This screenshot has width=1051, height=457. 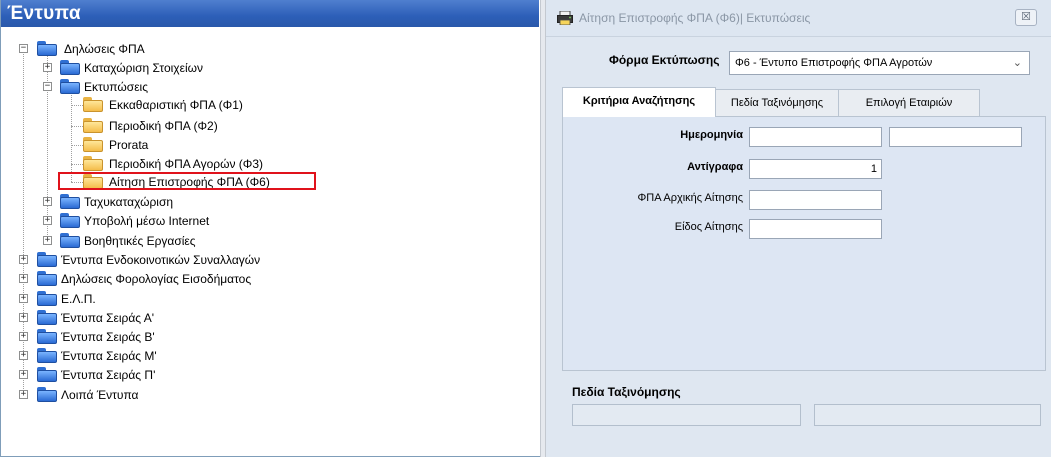 What do you see at coordinates (108, 375) in the screenshot?
I see `tree-item-label: Έντυπα Σειράς Π'` at bounding box center [108, 375].